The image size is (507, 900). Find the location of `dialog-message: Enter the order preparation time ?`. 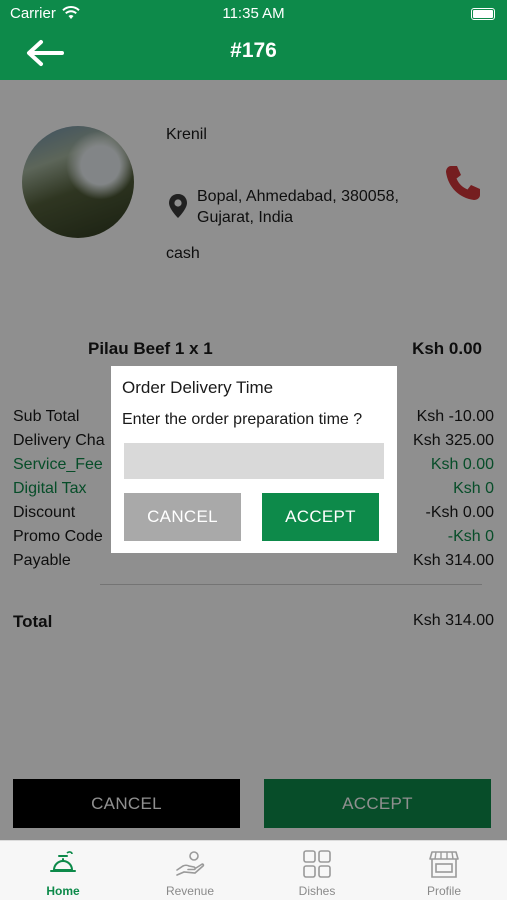

dialog-message: Enter the order preparation time ? is located at coordinates (242, 419).